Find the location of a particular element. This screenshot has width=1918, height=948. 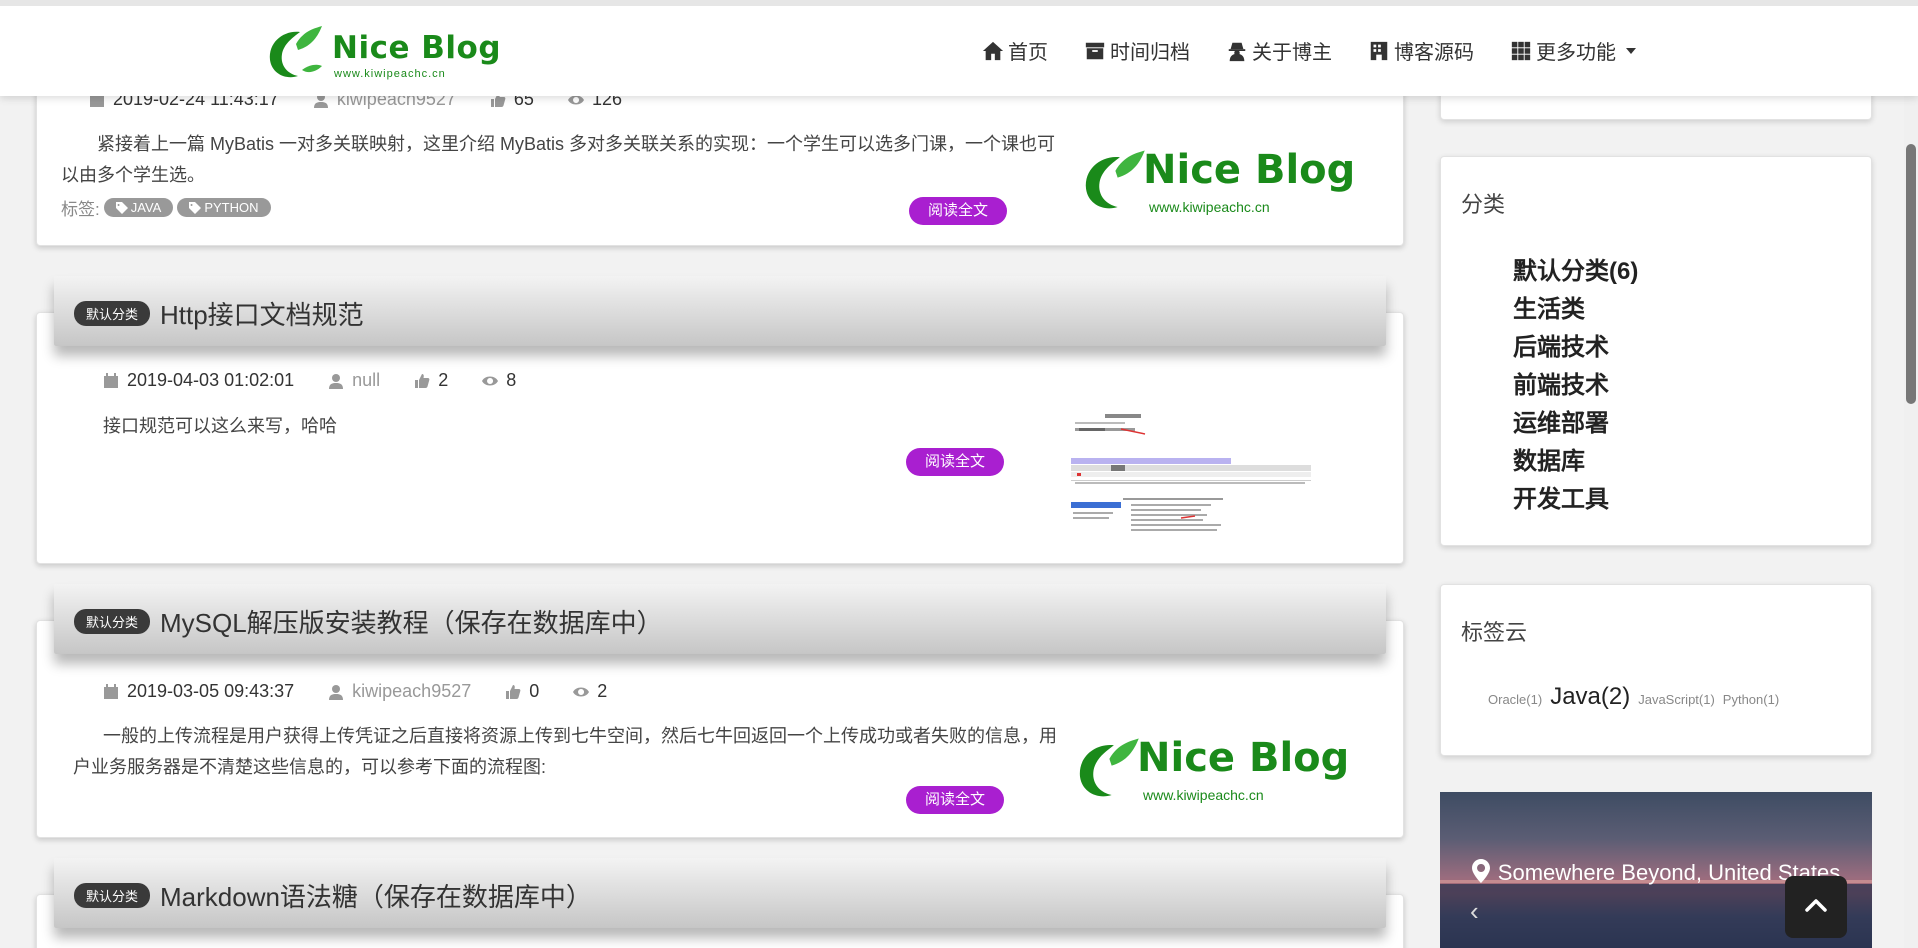

category-item: 前端技术 is located at coordinates (1575, 386).